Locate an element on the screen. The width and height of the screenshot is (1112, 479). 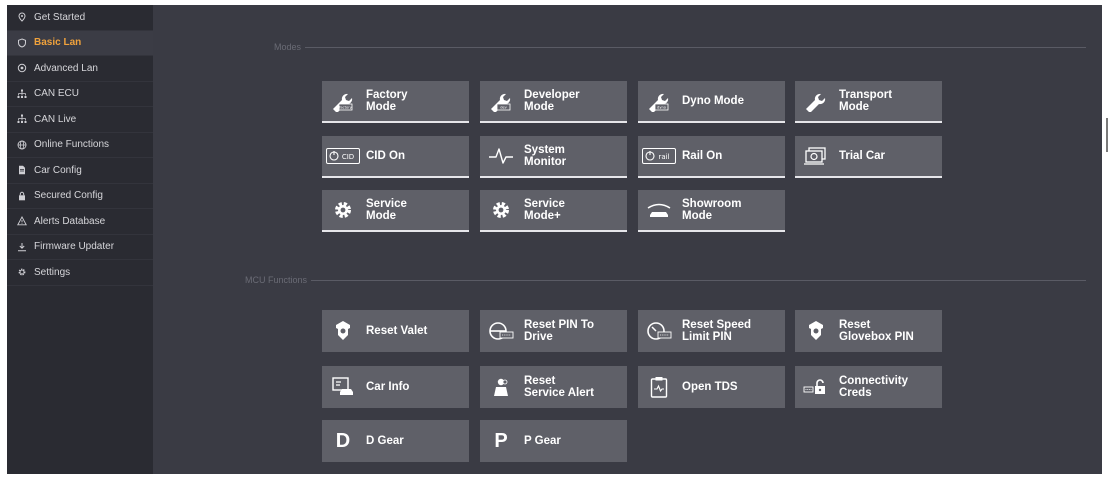
sidebar-item-car-config: Car Config is located at coordinates (80, 171).